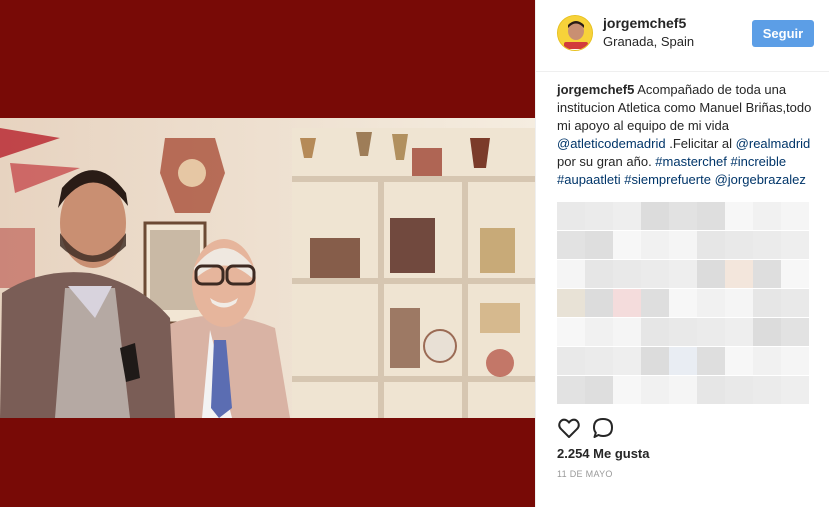  What do you see at coordinates (667, 179) in the screenshot?
I see `caption-hashtag-siemprefuerte: #siemprefuerte` at bounding box center [667, 179].